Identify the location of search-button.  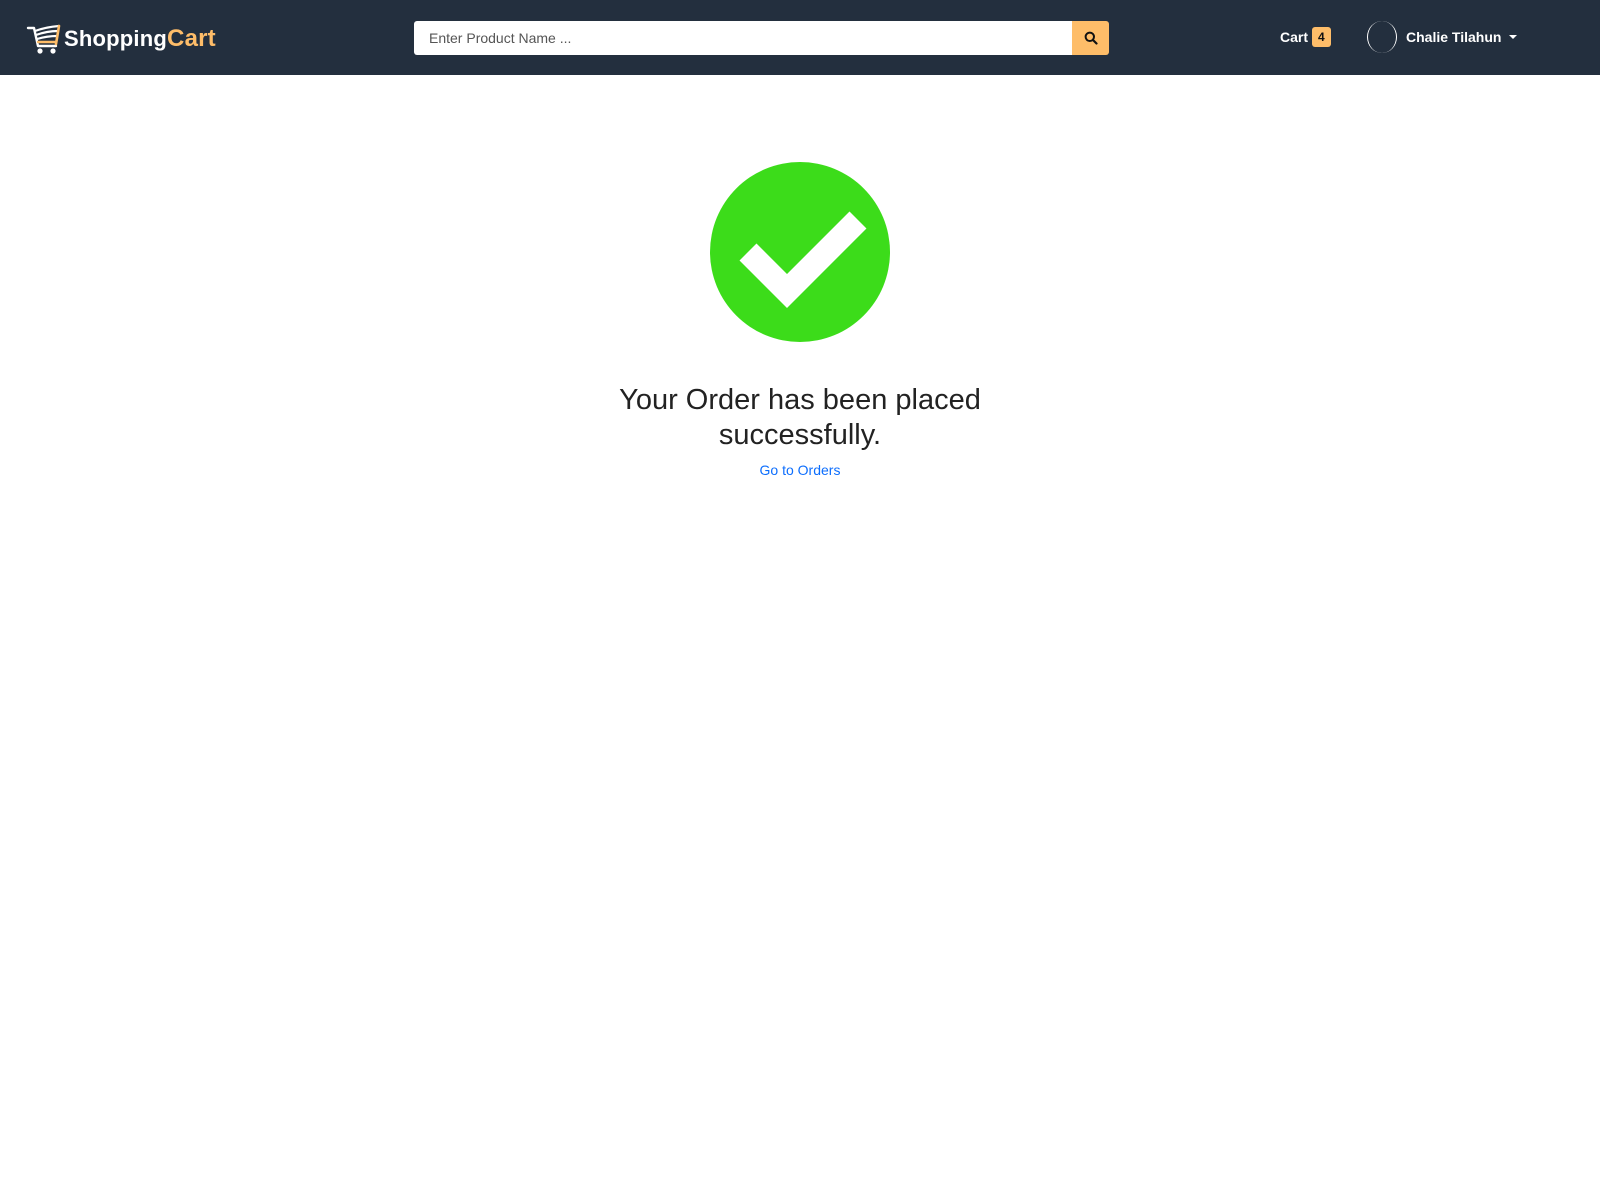
(1090, 38).